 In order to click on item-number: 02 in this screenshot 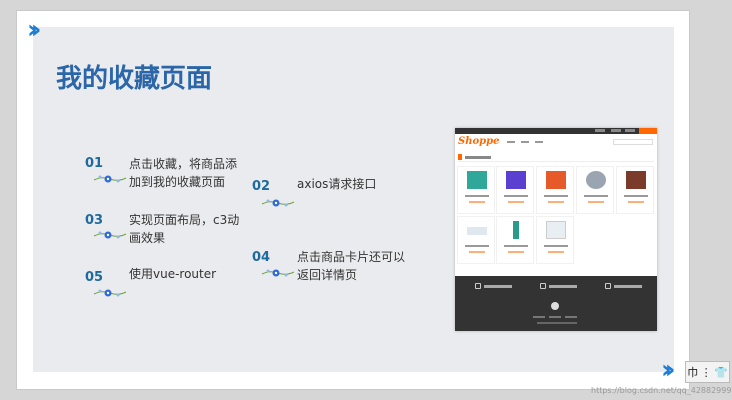, I will do `click(261, 186)`.